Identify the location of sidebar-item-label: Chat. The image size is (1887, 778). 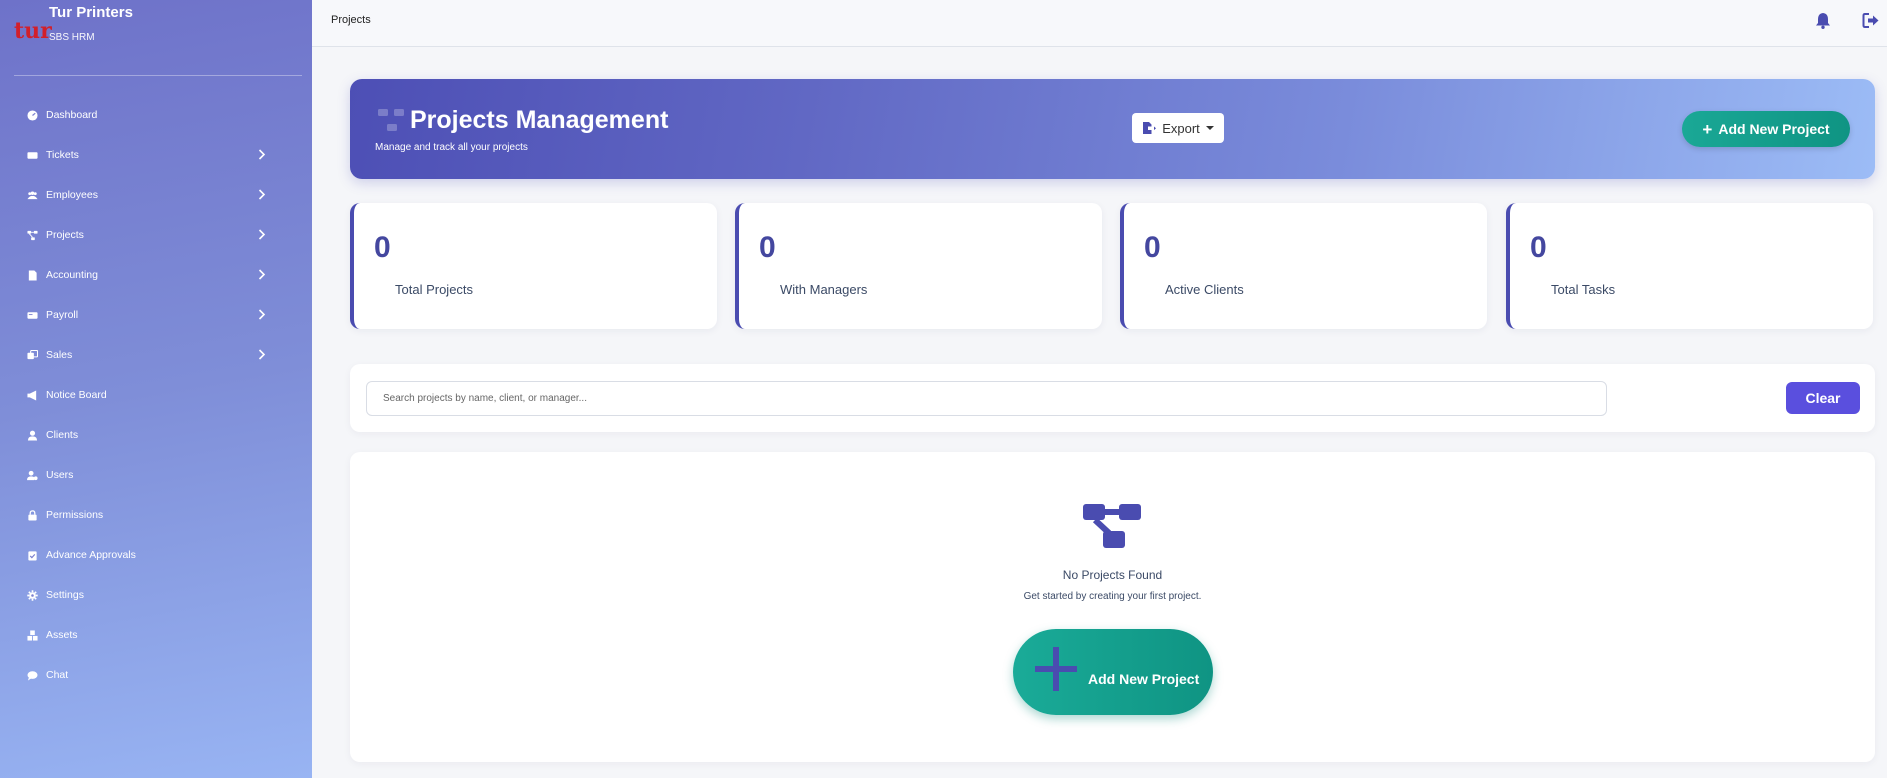
(57, 675).